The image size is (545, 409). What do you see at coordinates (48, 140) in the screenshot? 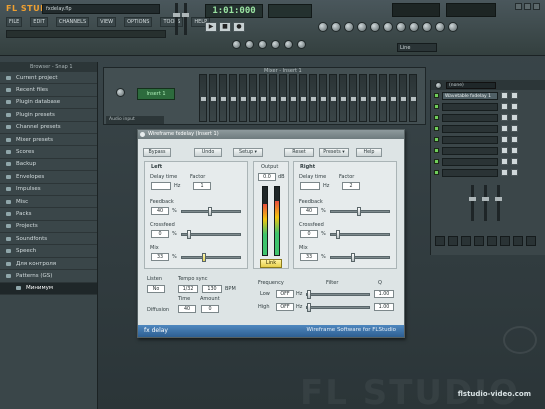
I see `browser-item: Mixer presets` at bounding box center [48, 140].